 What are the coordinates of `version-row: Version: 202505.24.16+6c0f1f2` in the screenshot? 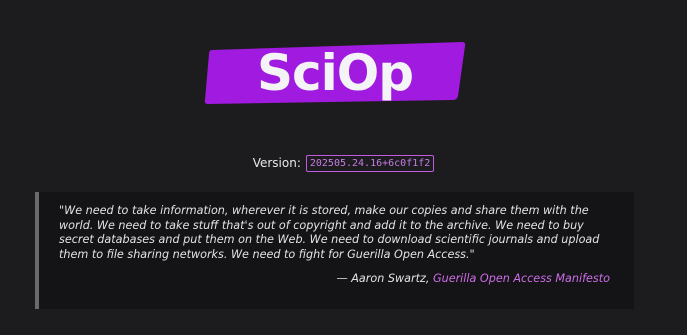 It's located at (343, 163).